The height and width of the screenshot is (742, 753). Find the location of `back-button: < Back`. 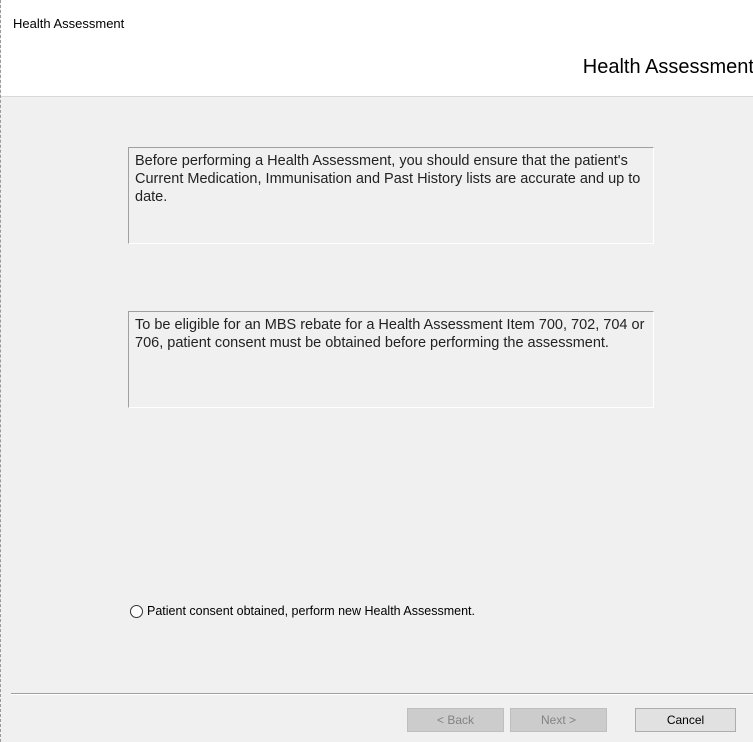

back-button: < Back is located at coordinates (455, 720).